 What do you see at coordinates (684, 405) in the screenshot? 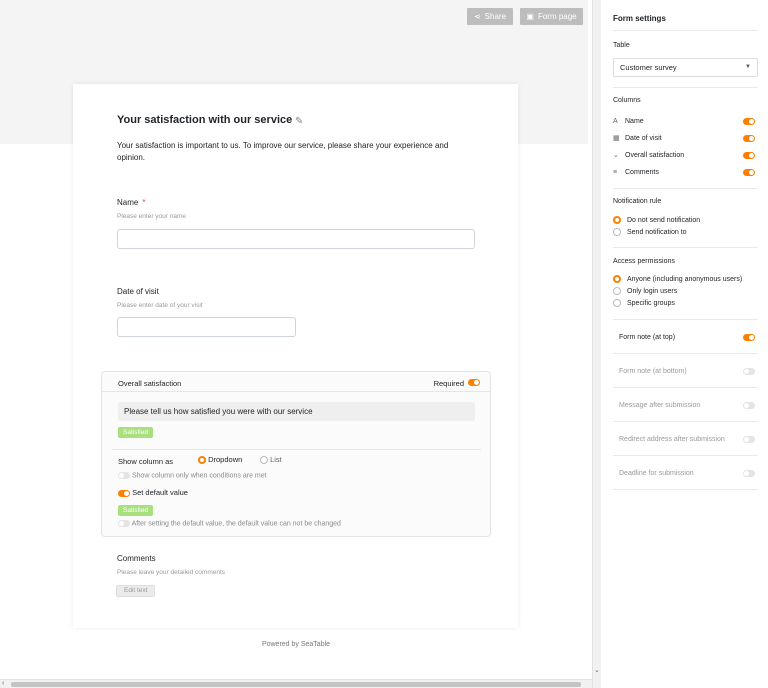
I see `setting-message-after-submission: Message after submission` at bounding box center [684, 405].